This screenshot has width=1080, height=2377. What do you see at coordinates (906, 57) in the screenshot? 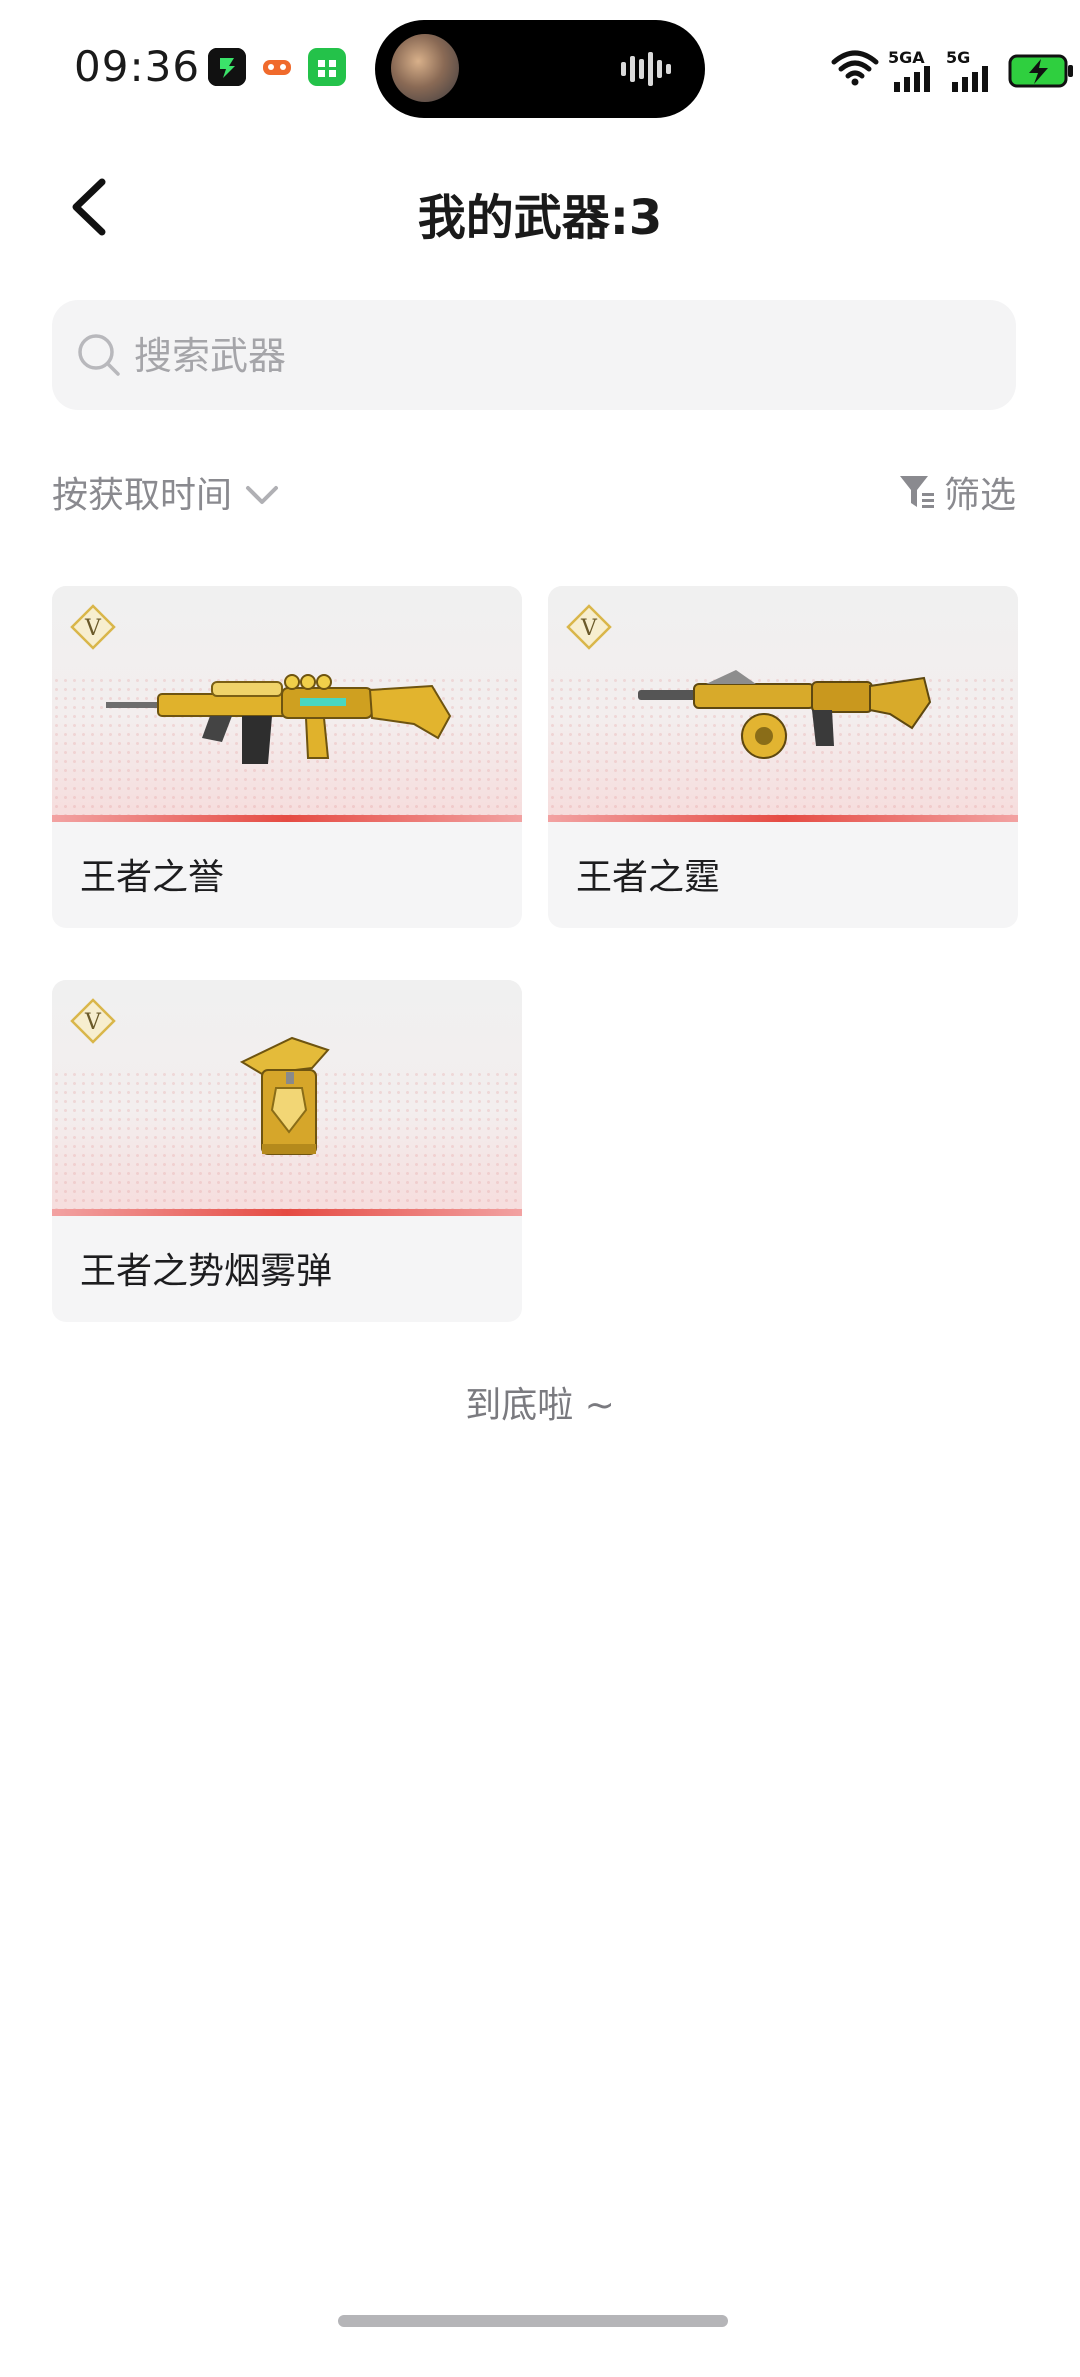
I see `signal-1-label: 5GA` at bounding box center [906, 57].